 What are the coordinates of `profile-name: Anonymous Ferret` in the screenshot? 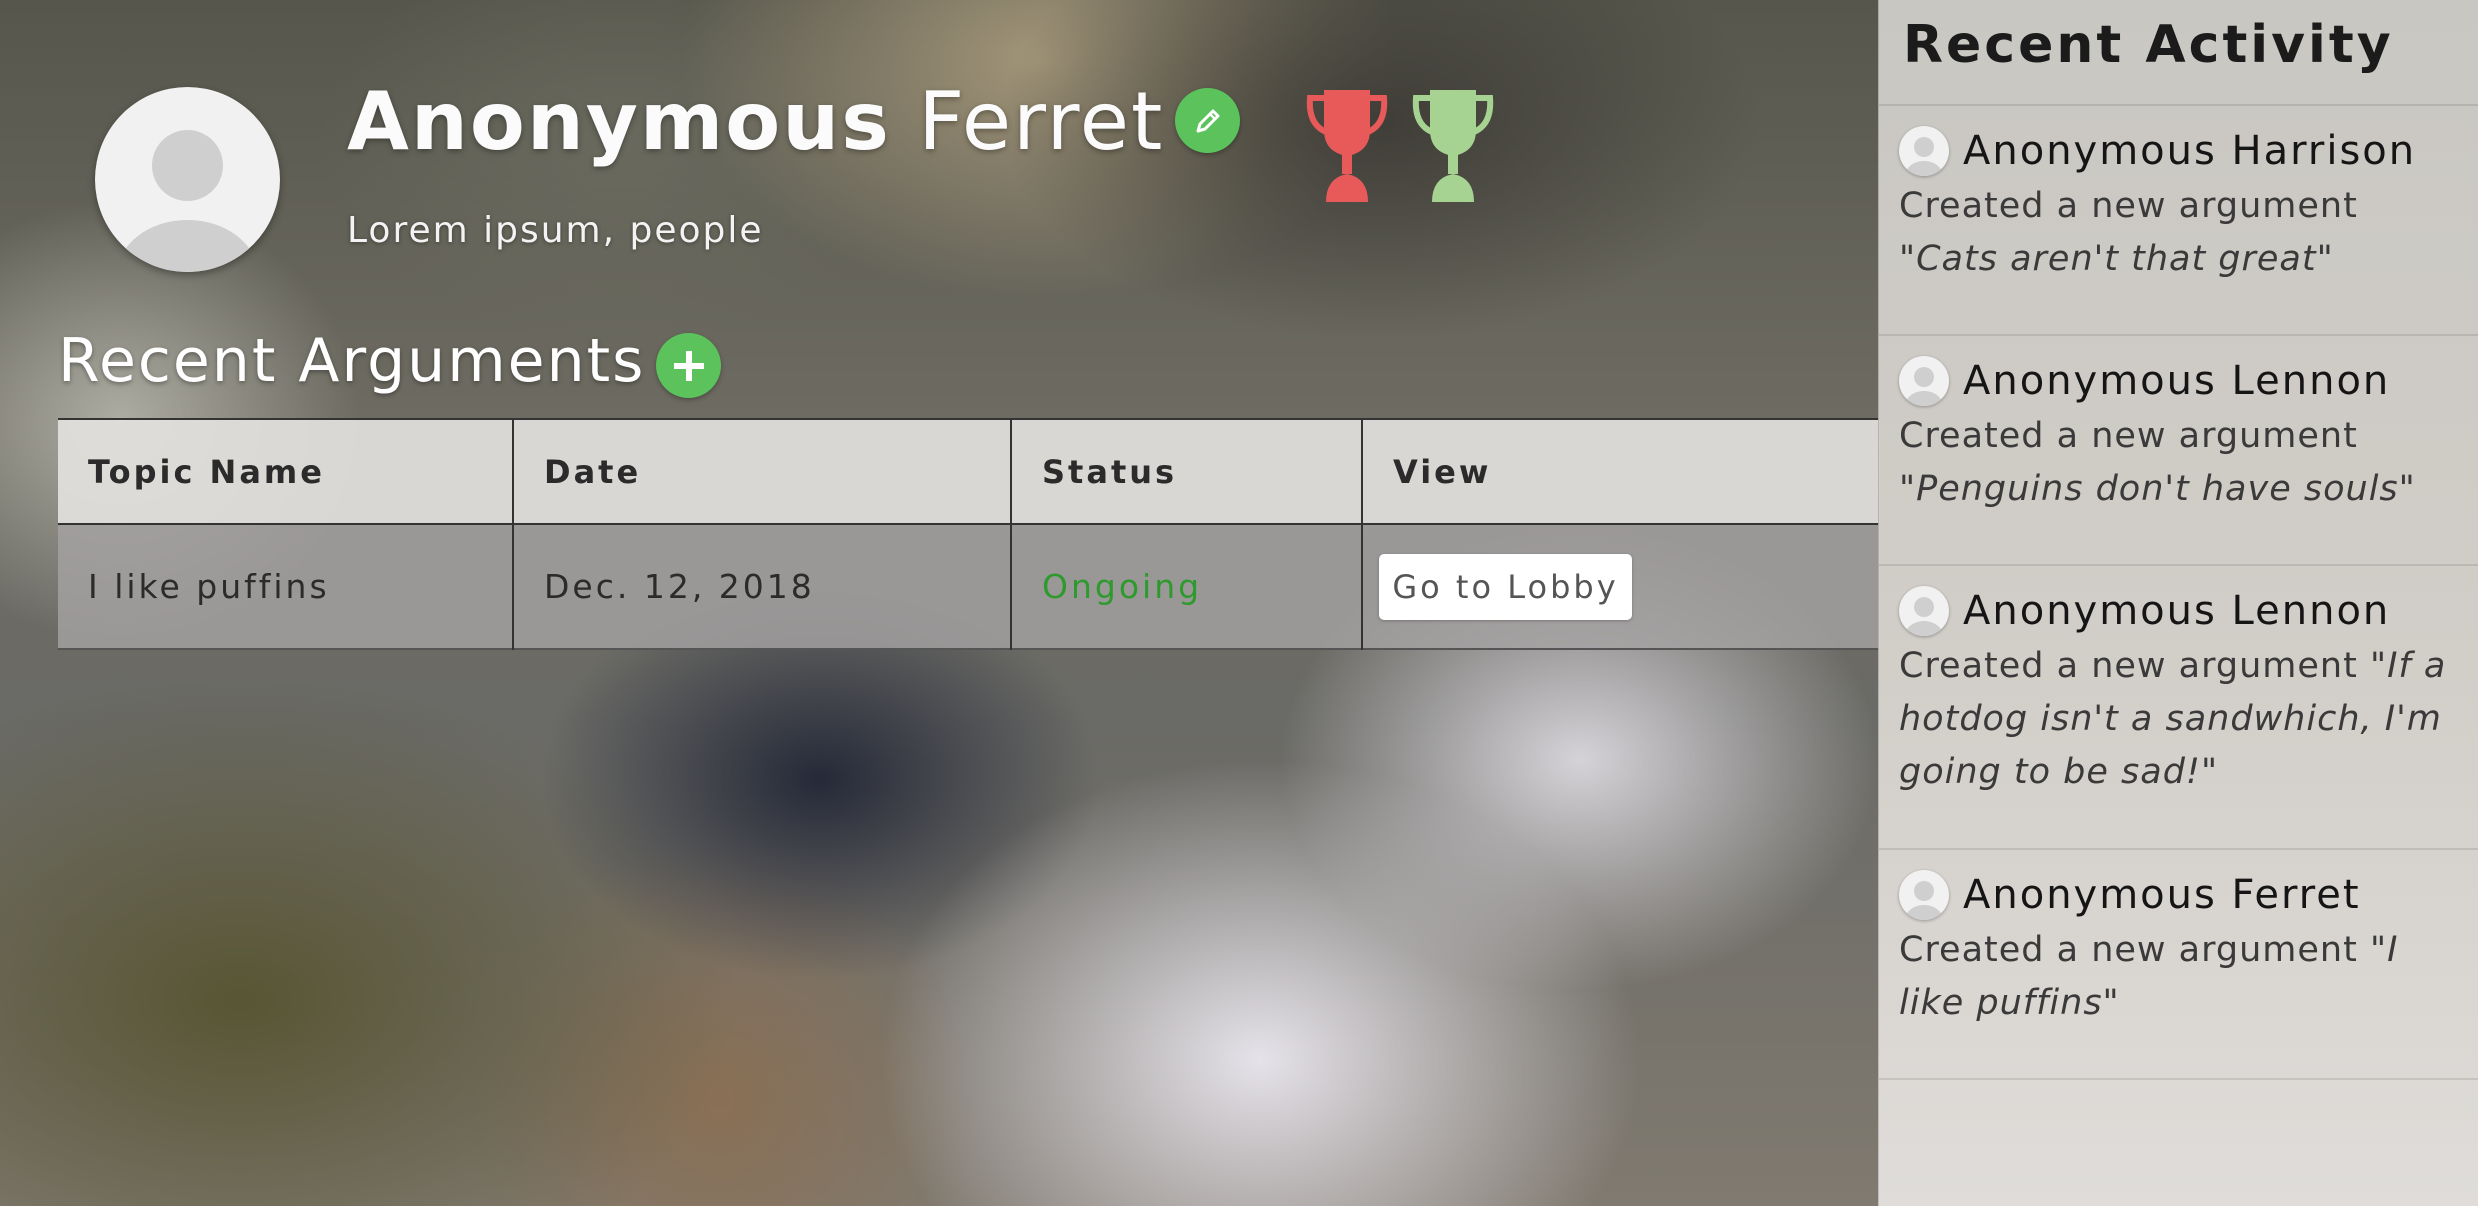 It's located at (755, 122).